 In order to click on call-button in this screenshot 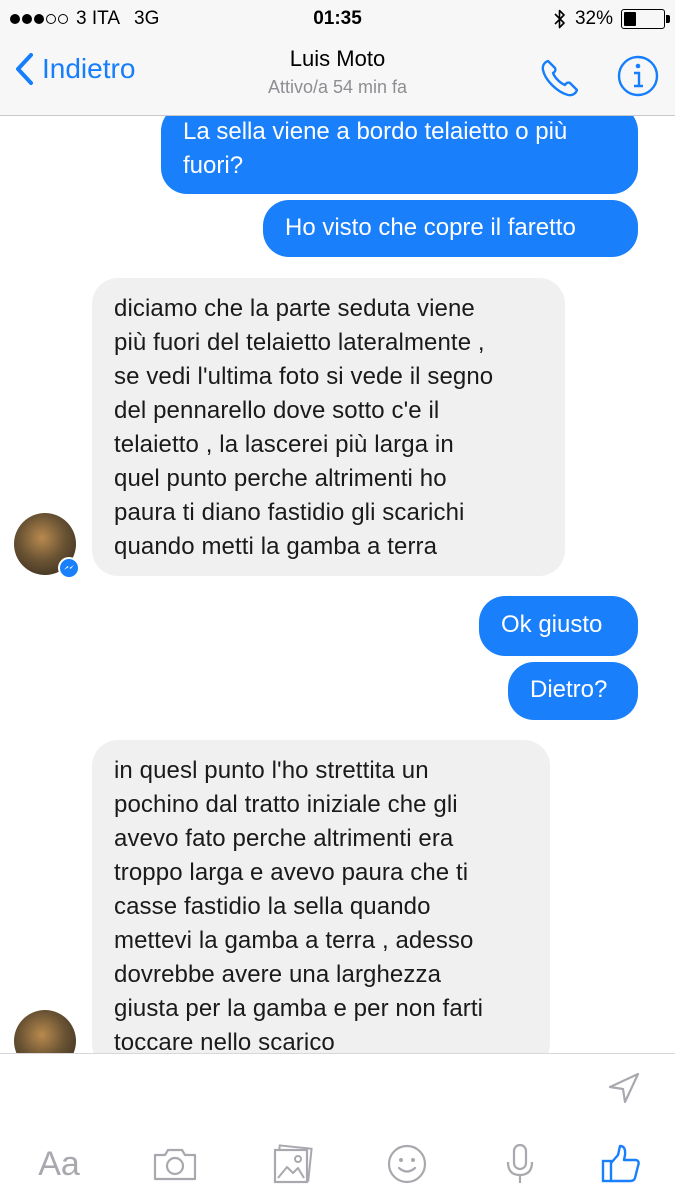, I will do `click(560, 80)`.